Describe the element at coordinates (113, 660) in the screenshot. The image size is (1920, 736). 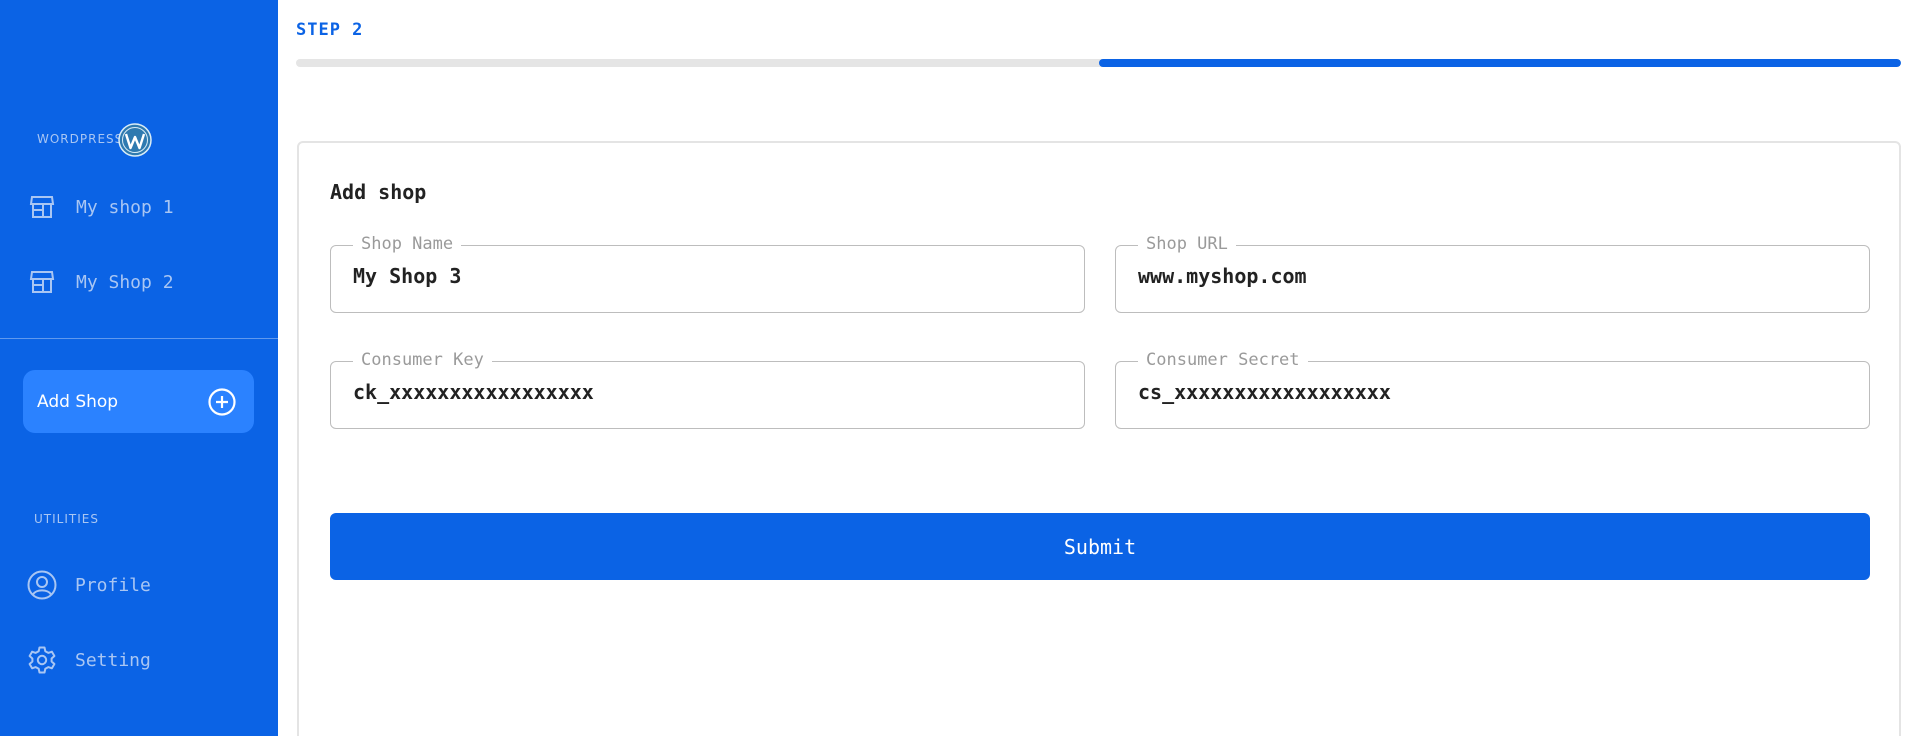
I see `sidebar-item-label: Setting` at that location.